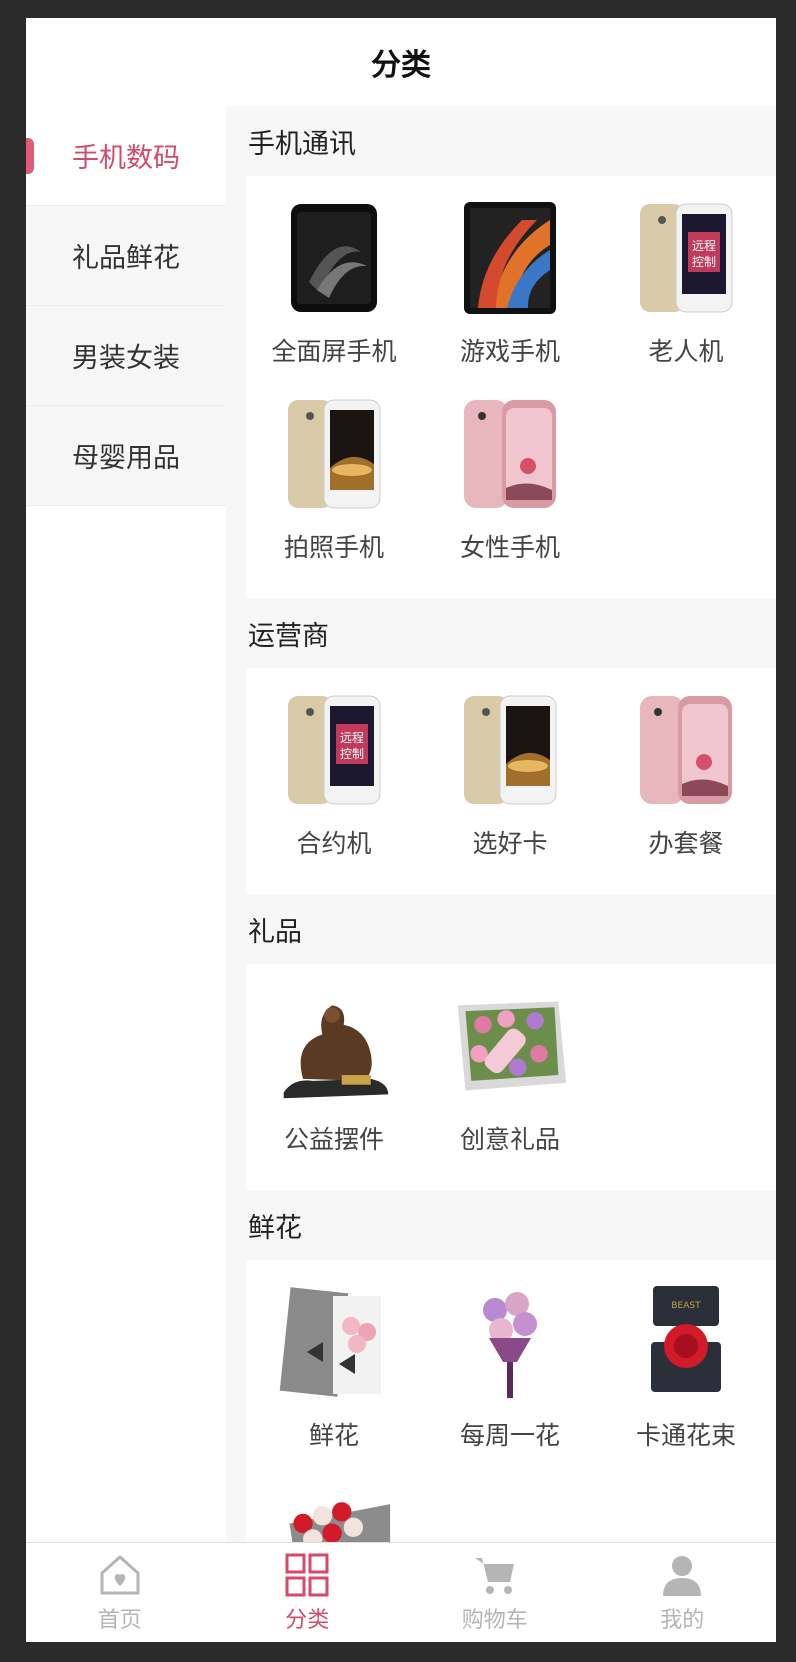  Describe the element at coordinates (494, 1575) in the screenshot. I see `cart-icon` at that location.